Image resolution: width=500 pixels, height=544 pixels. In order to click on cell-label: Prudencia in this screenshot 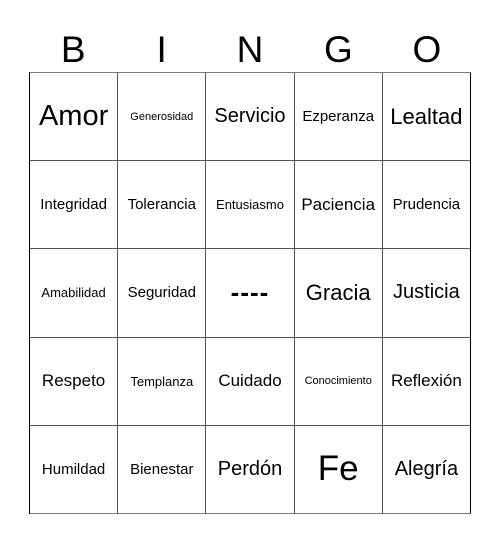, I will do `click(426, 205)`.